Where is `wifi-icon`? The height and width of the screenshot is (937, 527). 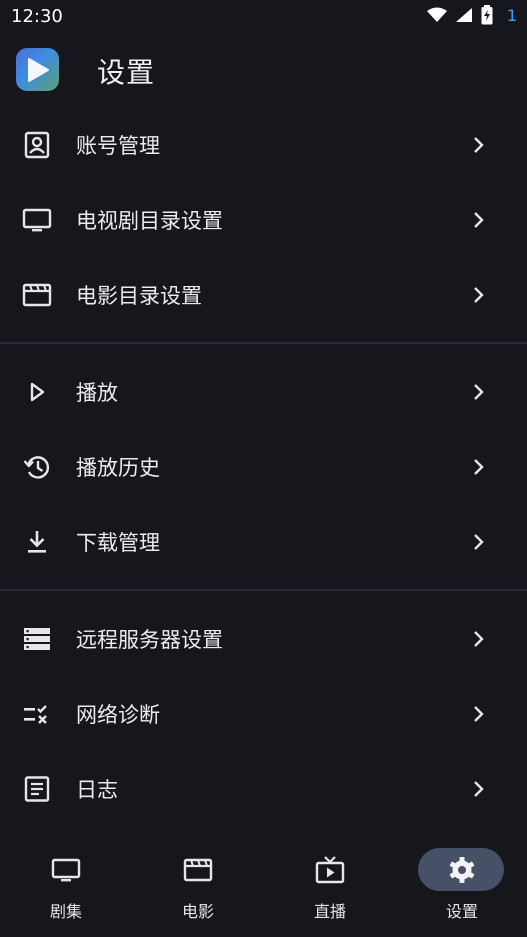
wifi-icon is located at coordinates (436, 14).